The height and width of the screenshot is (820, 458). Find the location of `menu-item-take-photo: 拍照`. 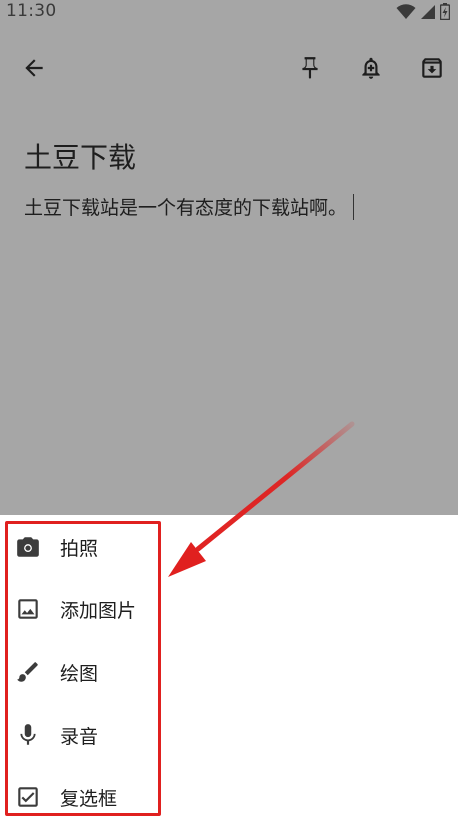

menu-item-take-photo: 拍照 is located at coordinates (80, 547).